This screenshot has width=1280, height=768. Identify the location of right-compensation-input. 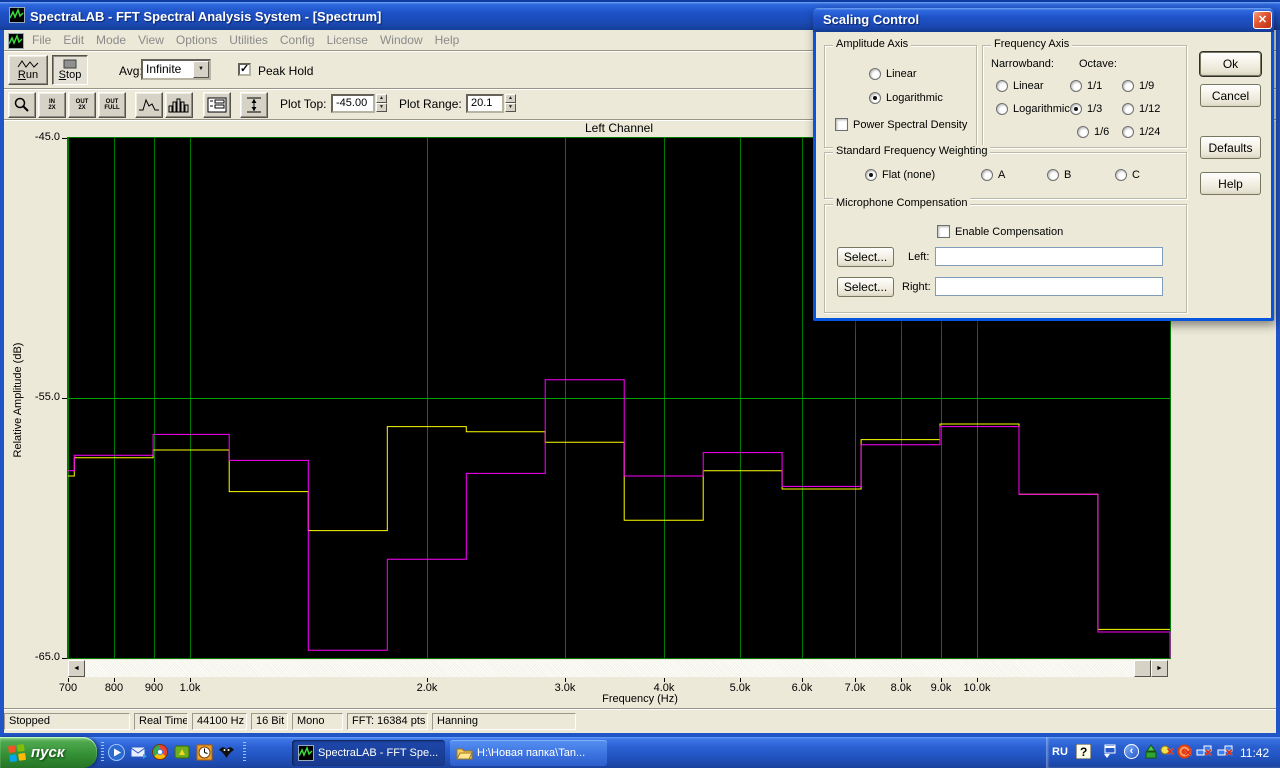
(1049, 286).